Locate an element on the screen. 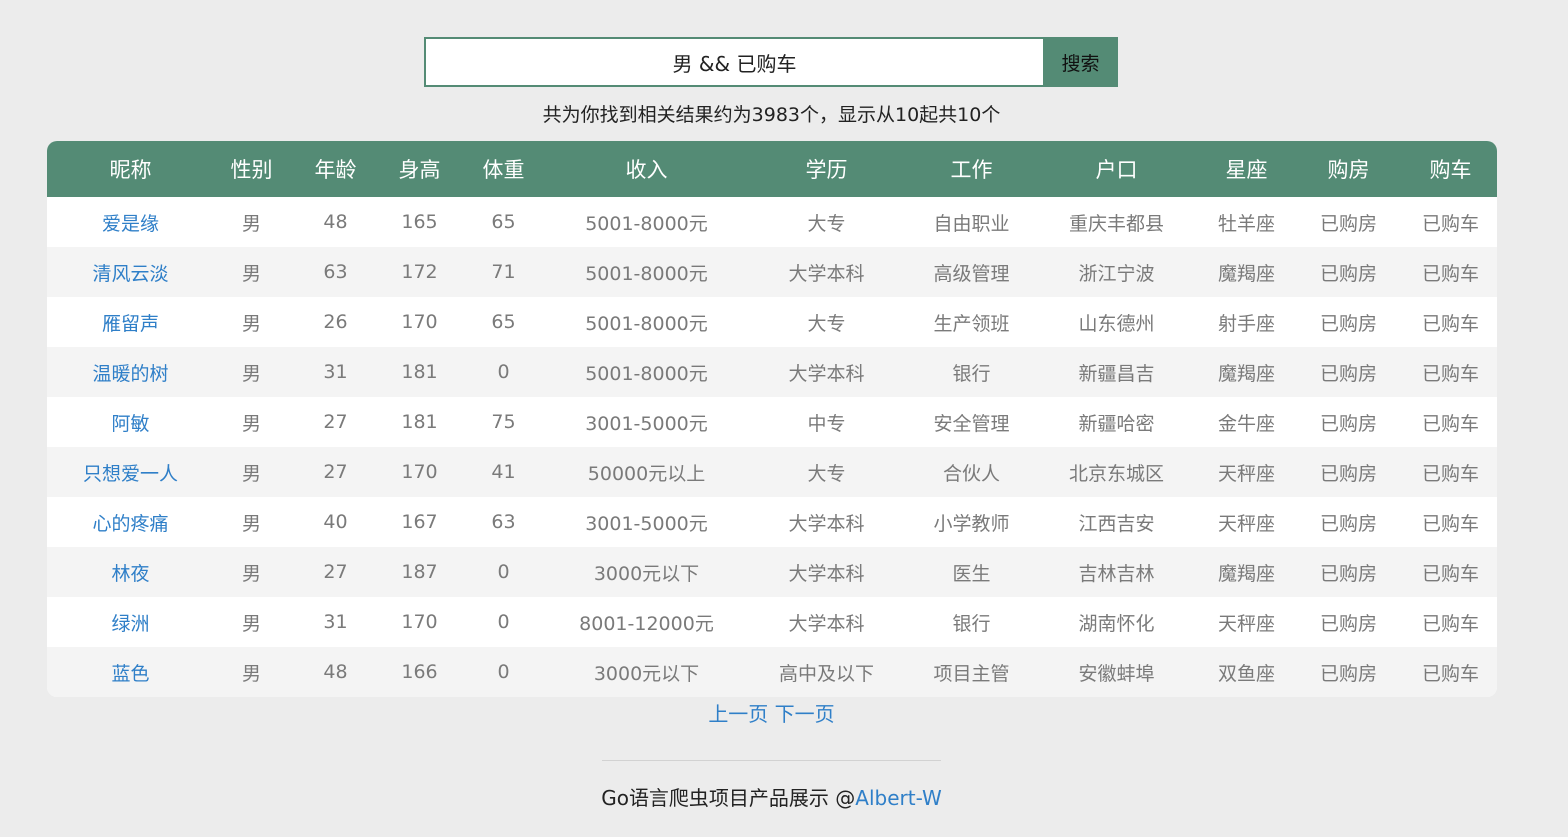  cell-age: 31 is located at coordinates (335, 372).